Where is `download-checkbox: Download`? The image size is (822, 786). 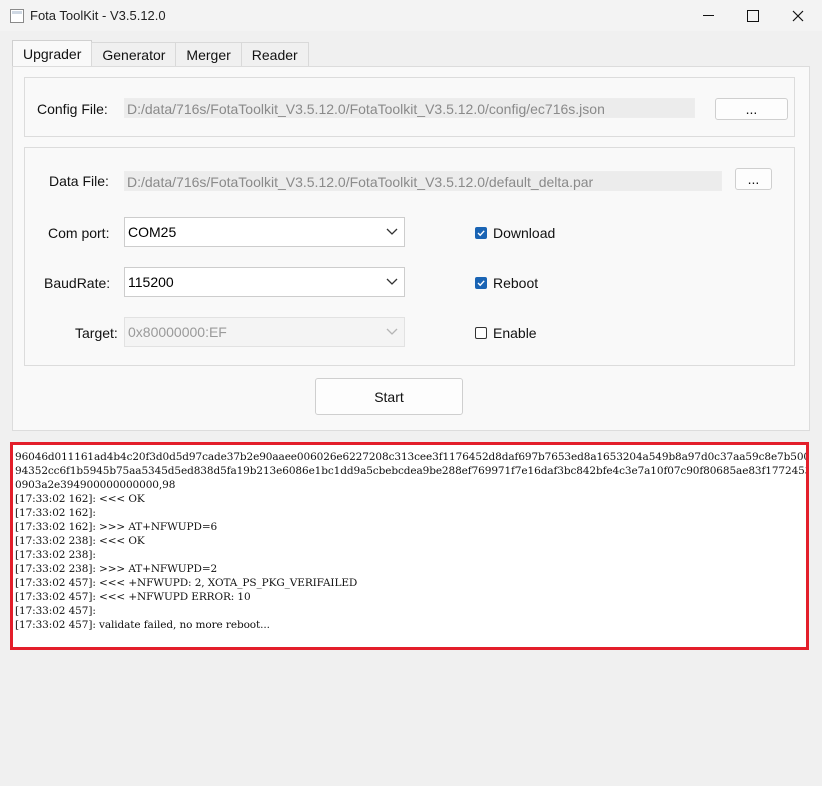 download-checkbox: Download is located at coordinates (515, 233).